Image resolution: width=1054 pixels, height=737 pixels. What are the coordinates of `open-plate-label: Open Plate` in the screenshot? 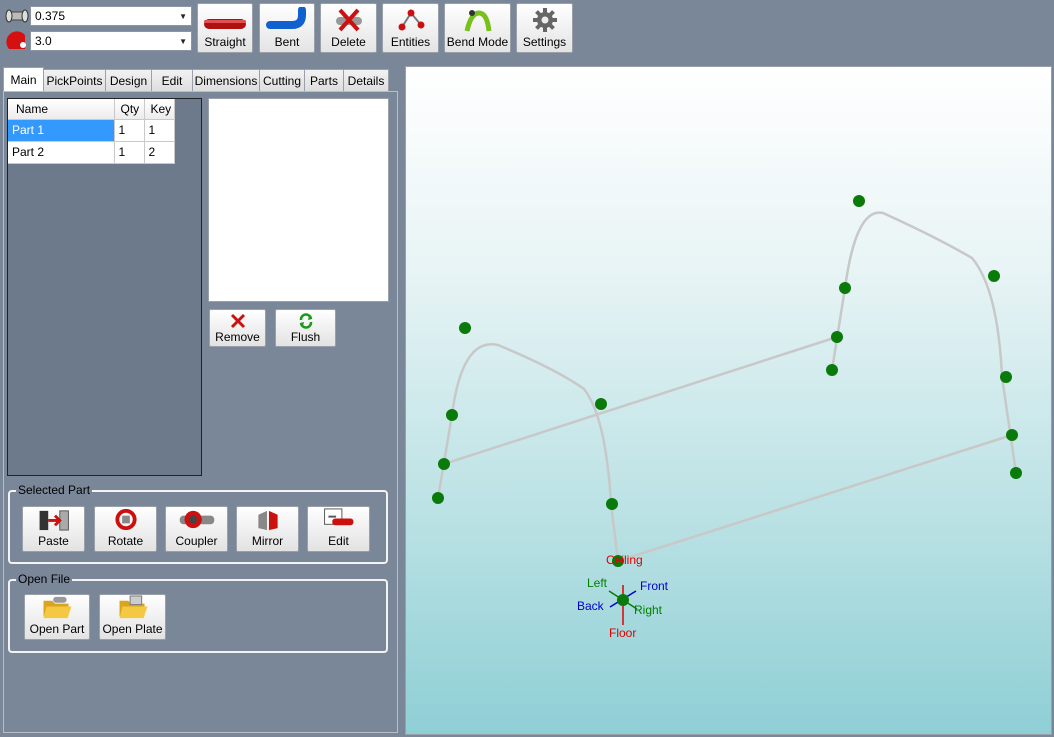 It's located at (132, 629).